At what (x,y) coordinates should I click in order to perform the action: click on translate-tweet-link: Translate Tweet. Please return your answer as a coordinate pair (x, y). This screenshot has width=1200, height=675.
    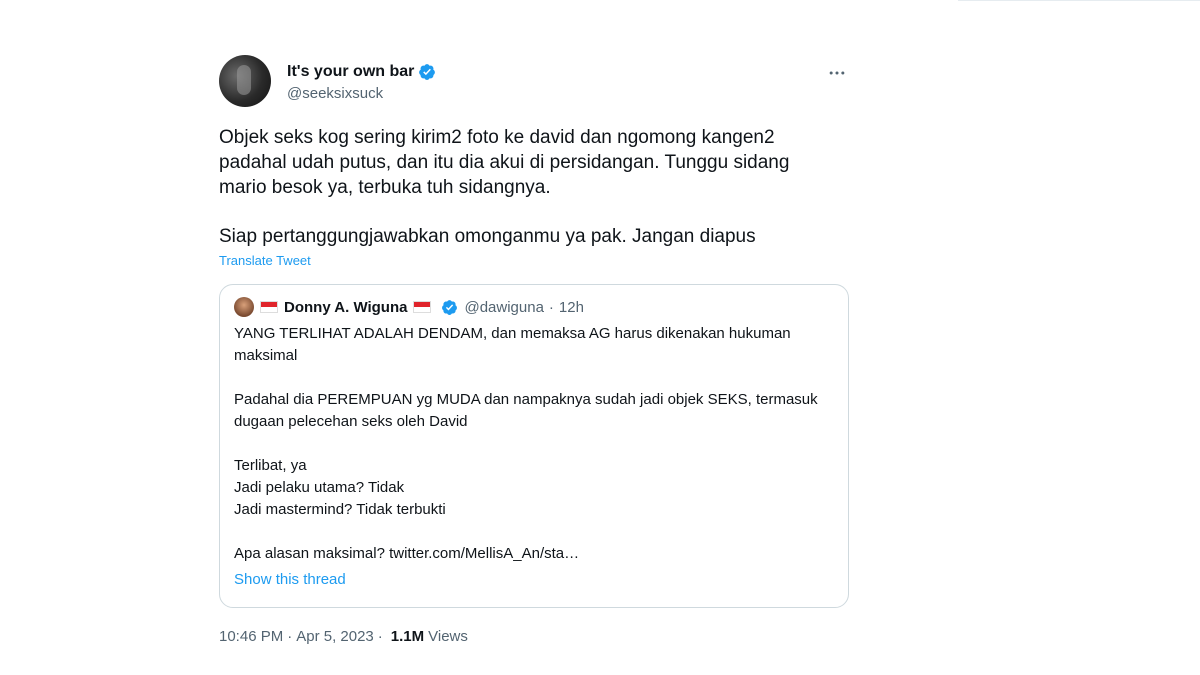
    Looking at the image, I should click on (265, 260).